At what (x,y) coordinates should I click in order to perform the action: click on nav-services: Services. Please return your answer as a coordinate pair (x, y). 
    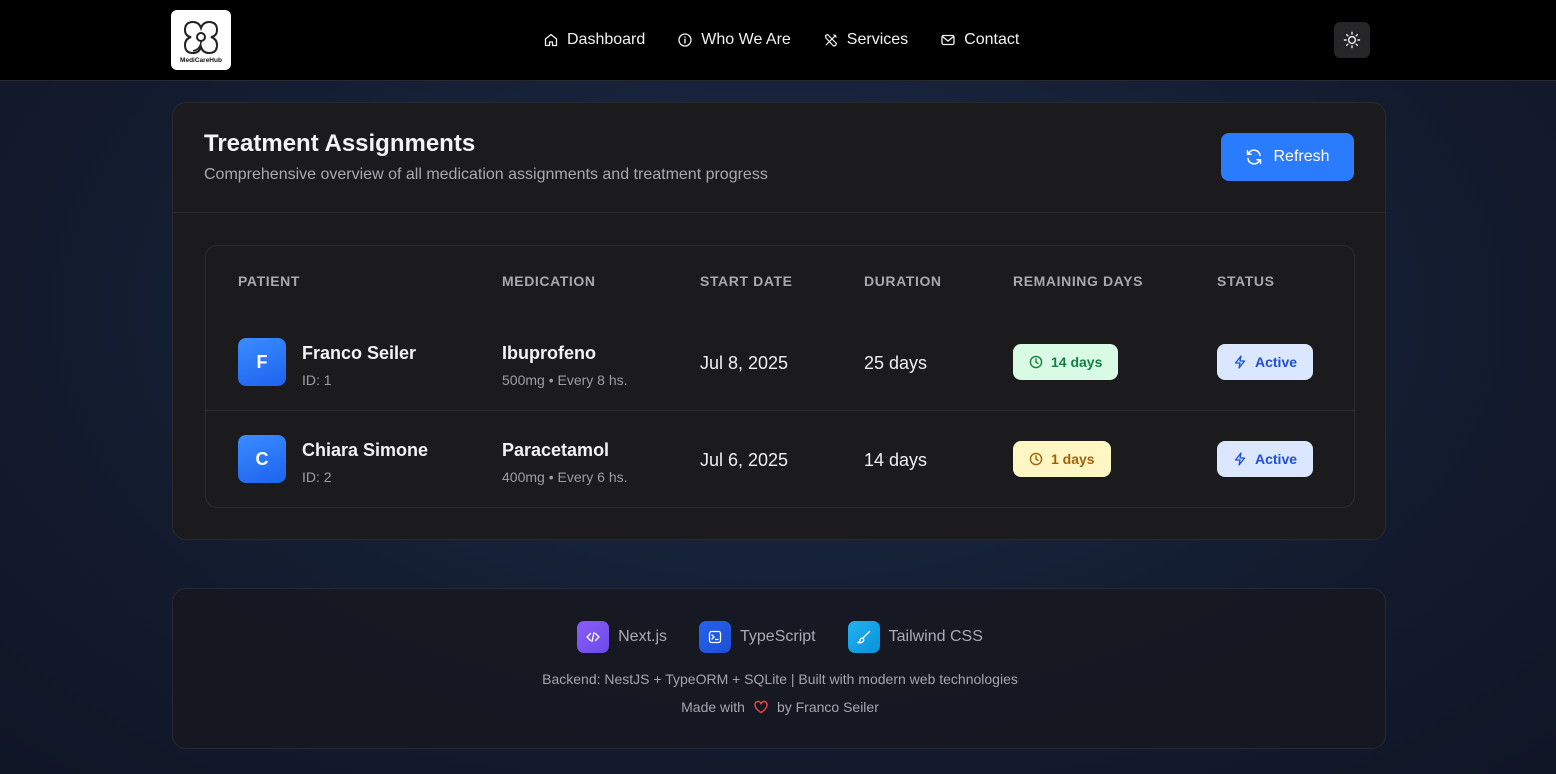
    Looking at the image, I should click on (865, 40).